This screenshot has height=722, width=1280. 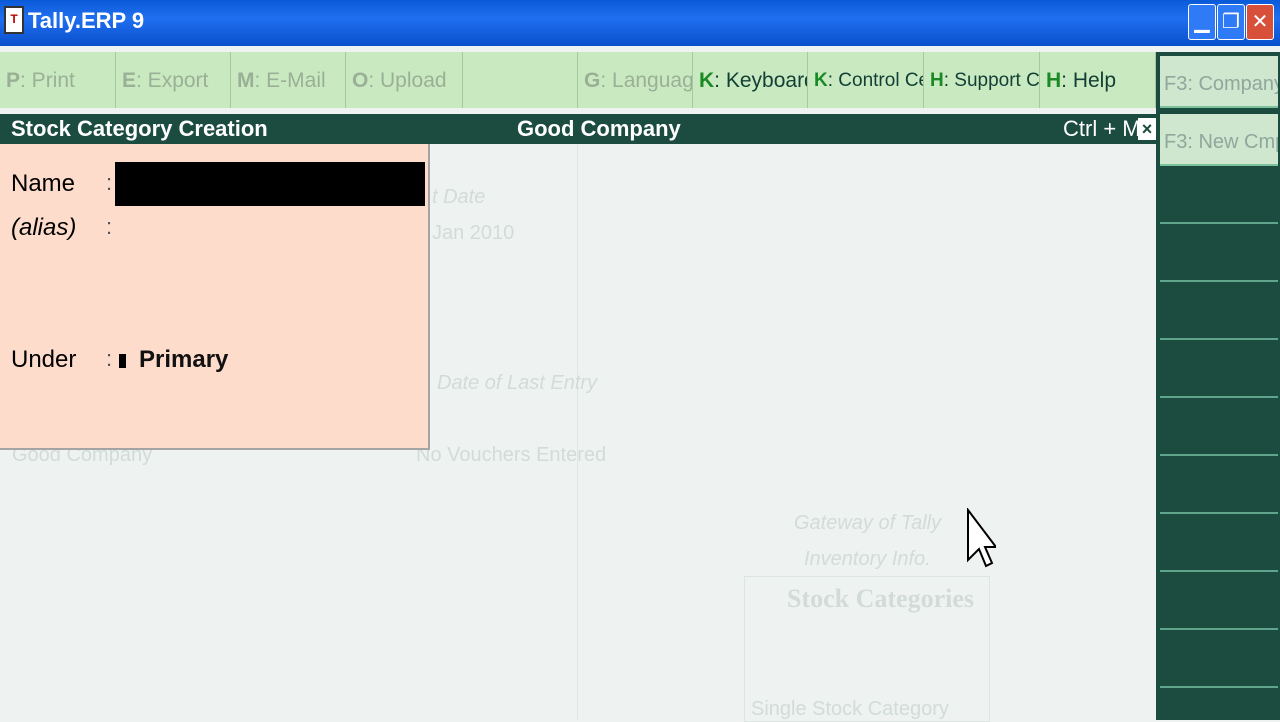 What do you see at coordinates (109, 226) in the screenshot?
I see `alias-colon: :` at bounding box center [109, 226].